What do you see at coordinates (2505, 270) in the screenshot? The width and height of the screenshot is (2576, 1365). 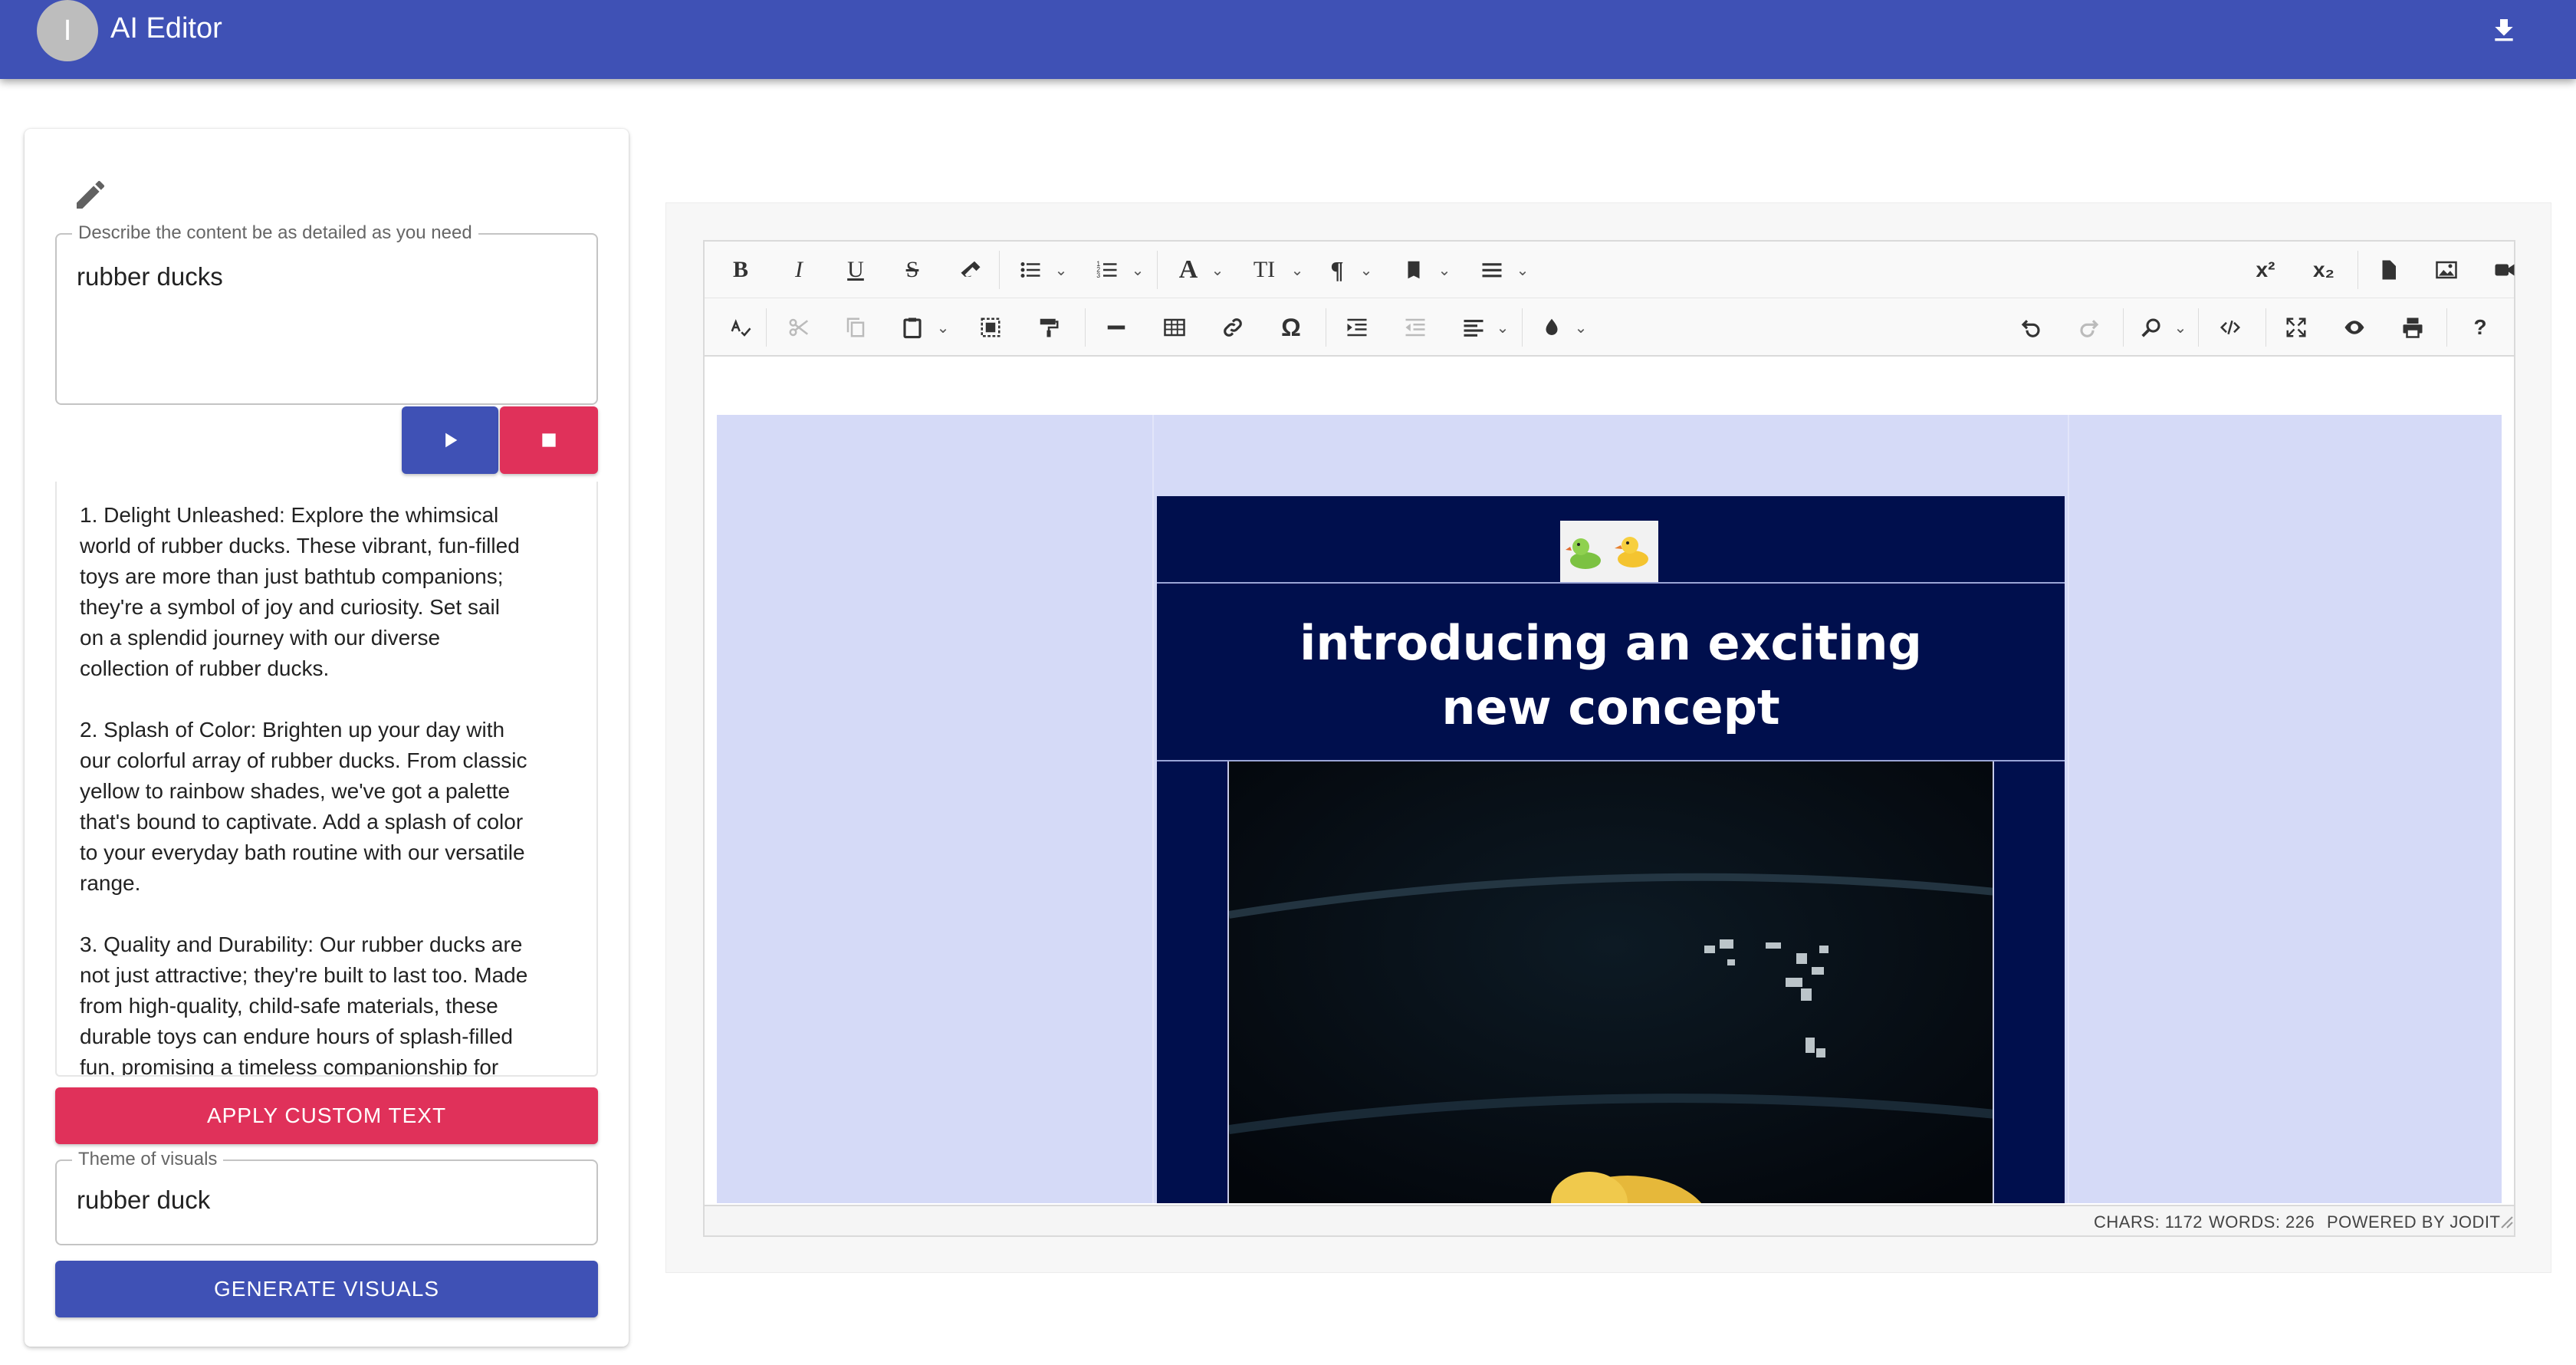 I see `video-button` at bounding box center [2505, 270].